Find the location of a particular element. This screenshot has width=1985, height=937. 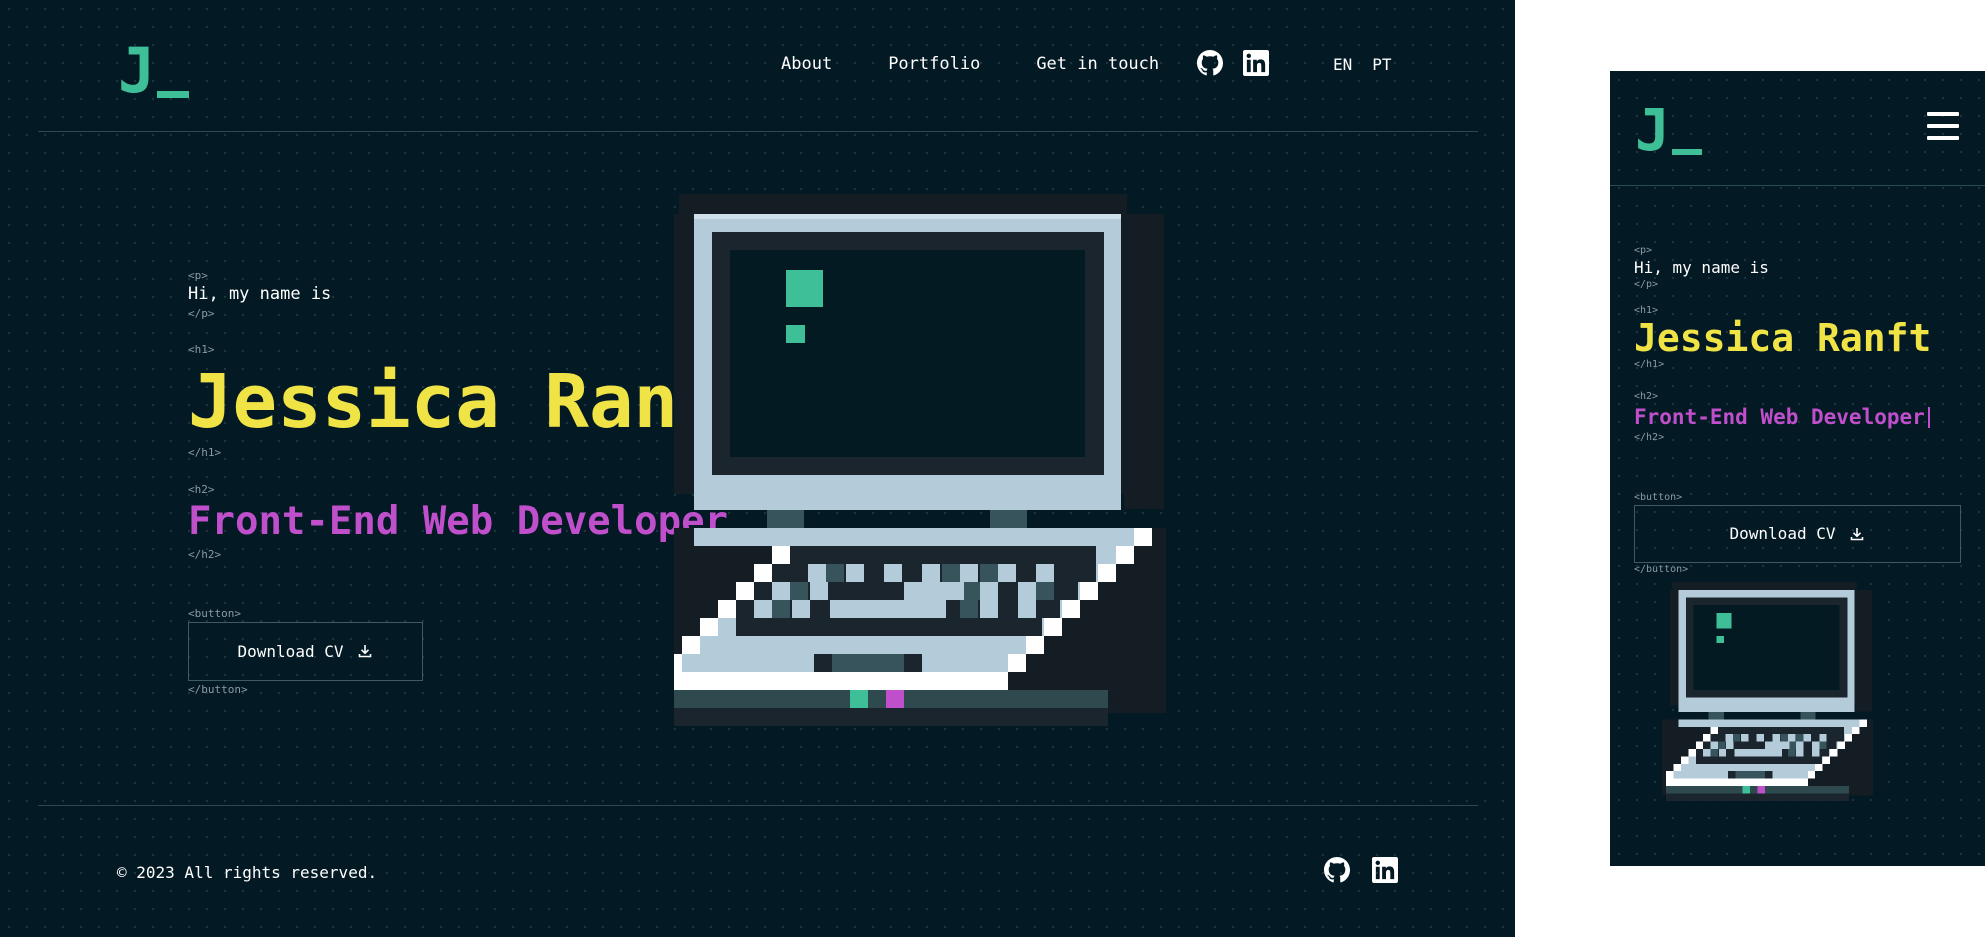

hero-name: Jessica Ranft is located at coordinates (1783, 337).